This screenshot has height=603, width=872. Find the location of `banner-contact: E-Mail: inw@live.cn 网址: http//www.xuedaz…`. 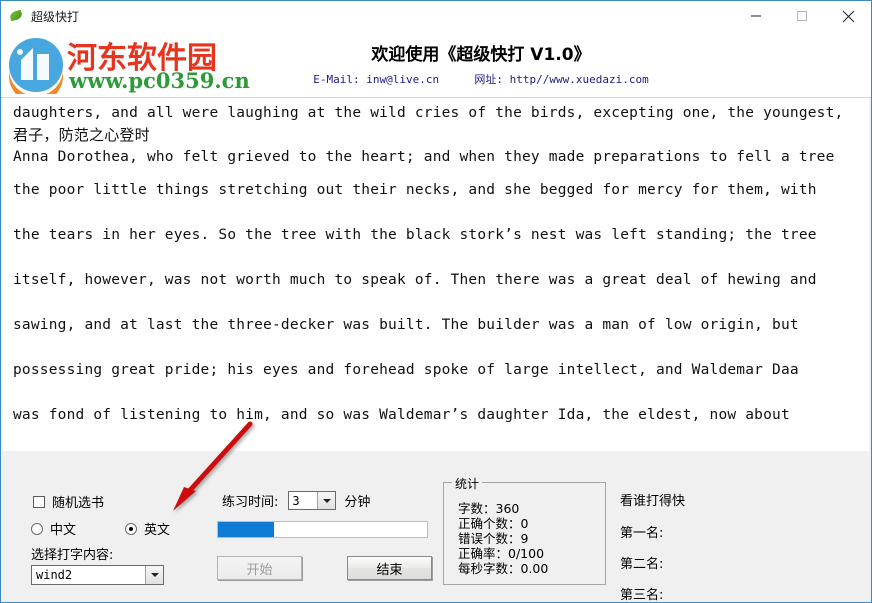

banner-contact: E-Mail: inw@live.cn 网址: http//www.xuedaz… is located at coordinates (436, 79).